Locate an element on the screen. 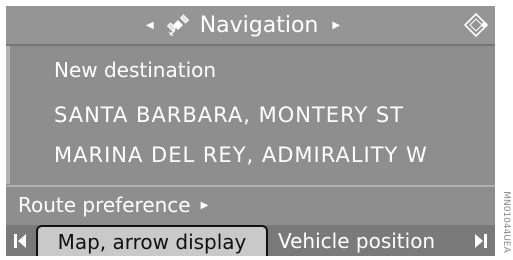  figure-code: MN01044UEA is located at coordinates (506, 222).